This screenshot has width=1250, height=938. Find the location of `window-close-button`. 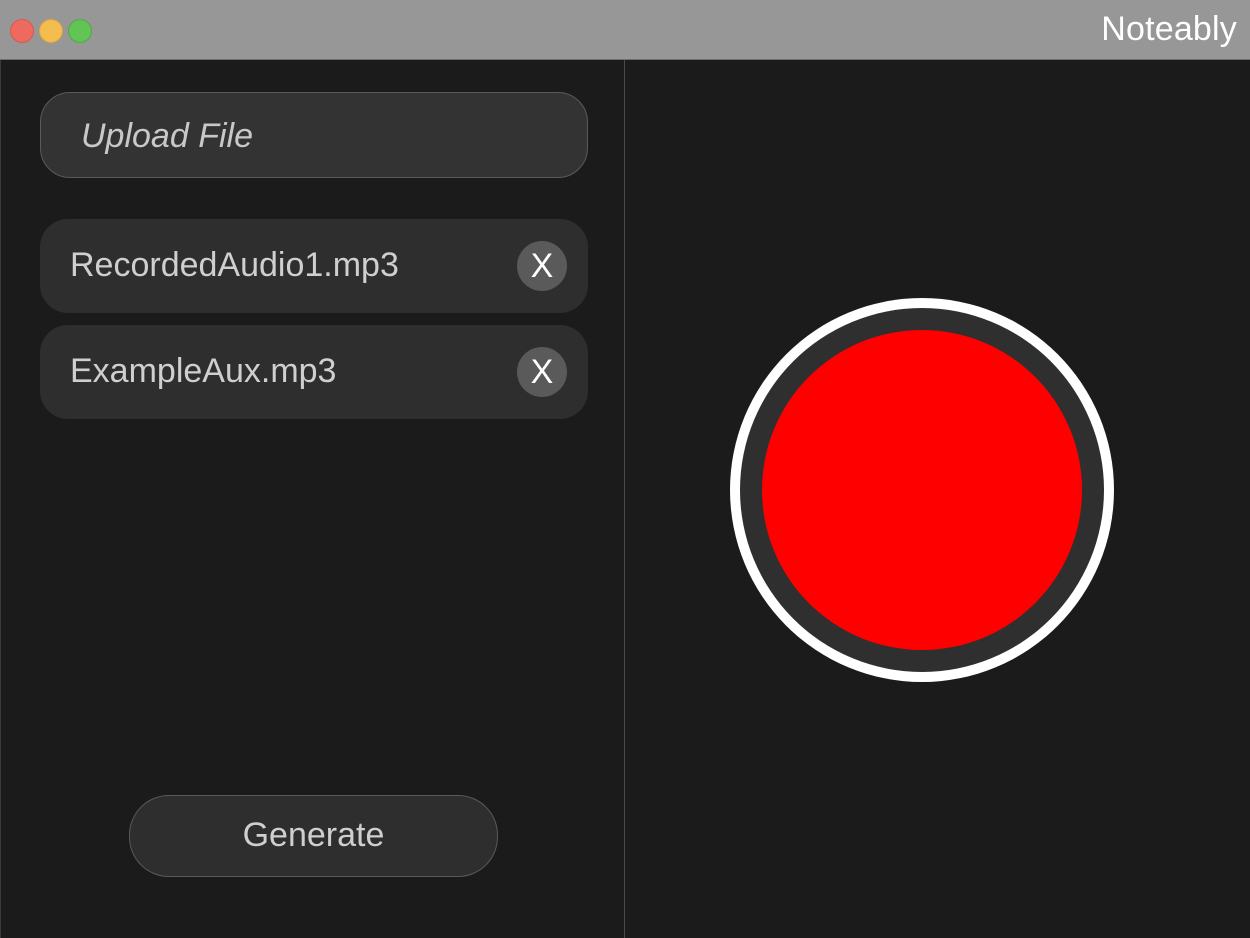

window-close-button is located at coordinates (22, 31).